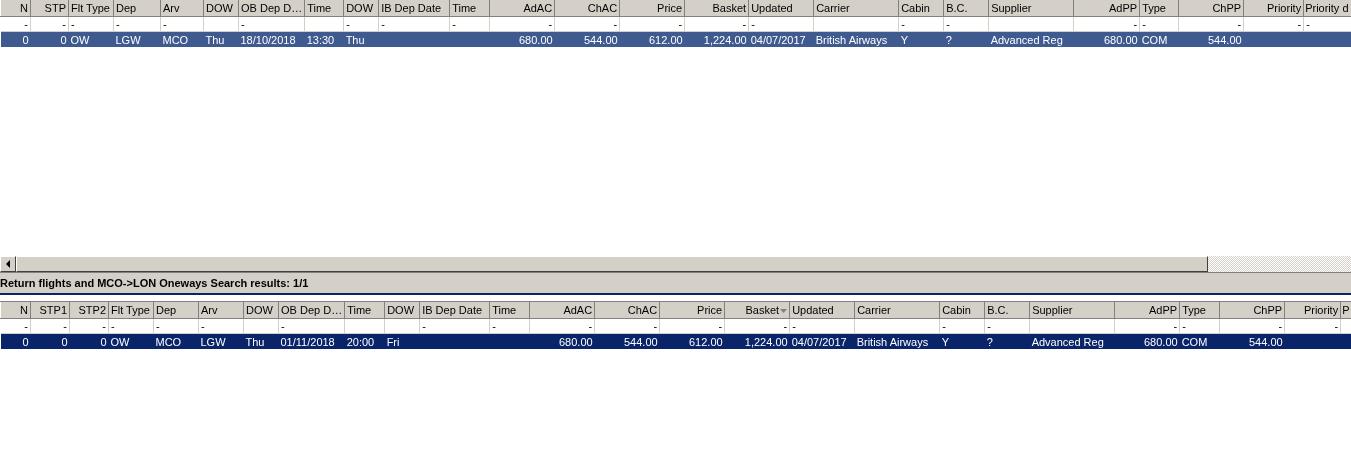 This screenshot has height=469, width=1351. Describe the element at coordinates (612, 264) in the screenshot. I see `scrollbar-thumb` at that location.